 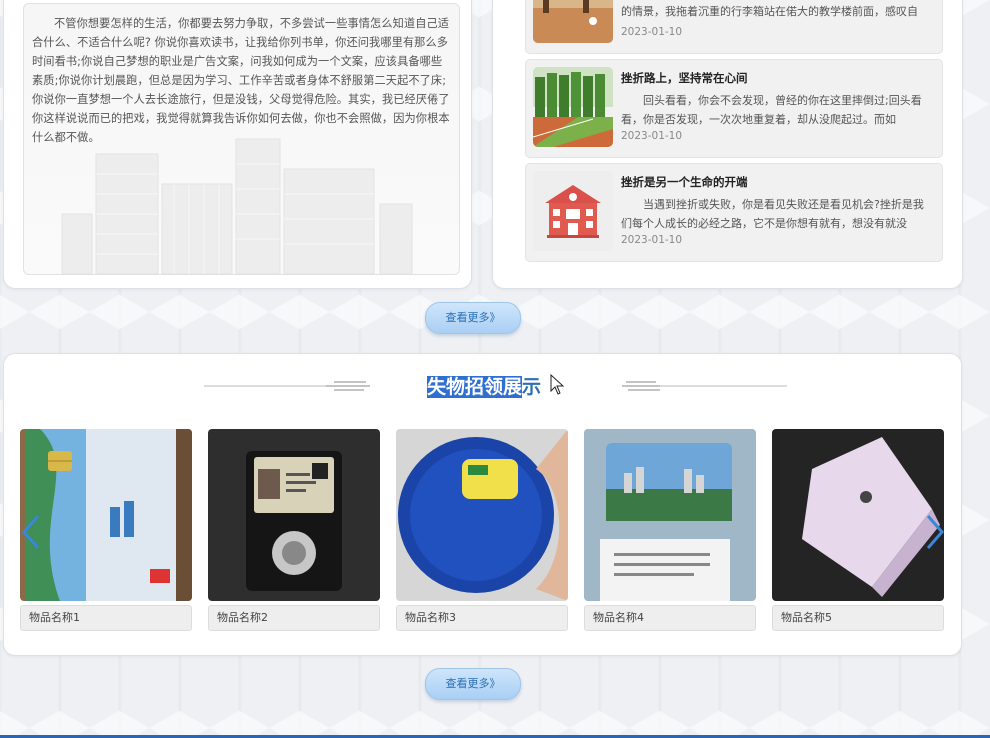 I want to click on transit-card-photo-icon, so click(x=670, y=515).